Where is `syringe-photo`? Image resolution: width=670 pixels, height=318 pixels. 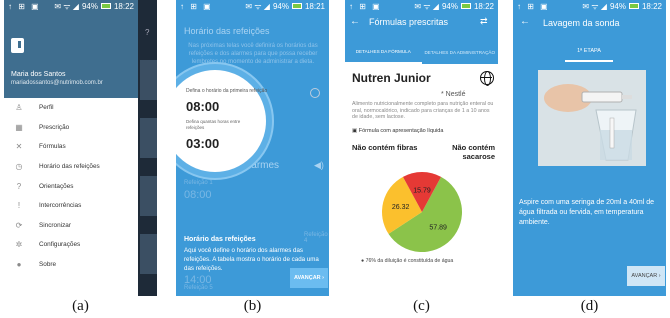 syringe-photo is located at coordinates (592, 118).